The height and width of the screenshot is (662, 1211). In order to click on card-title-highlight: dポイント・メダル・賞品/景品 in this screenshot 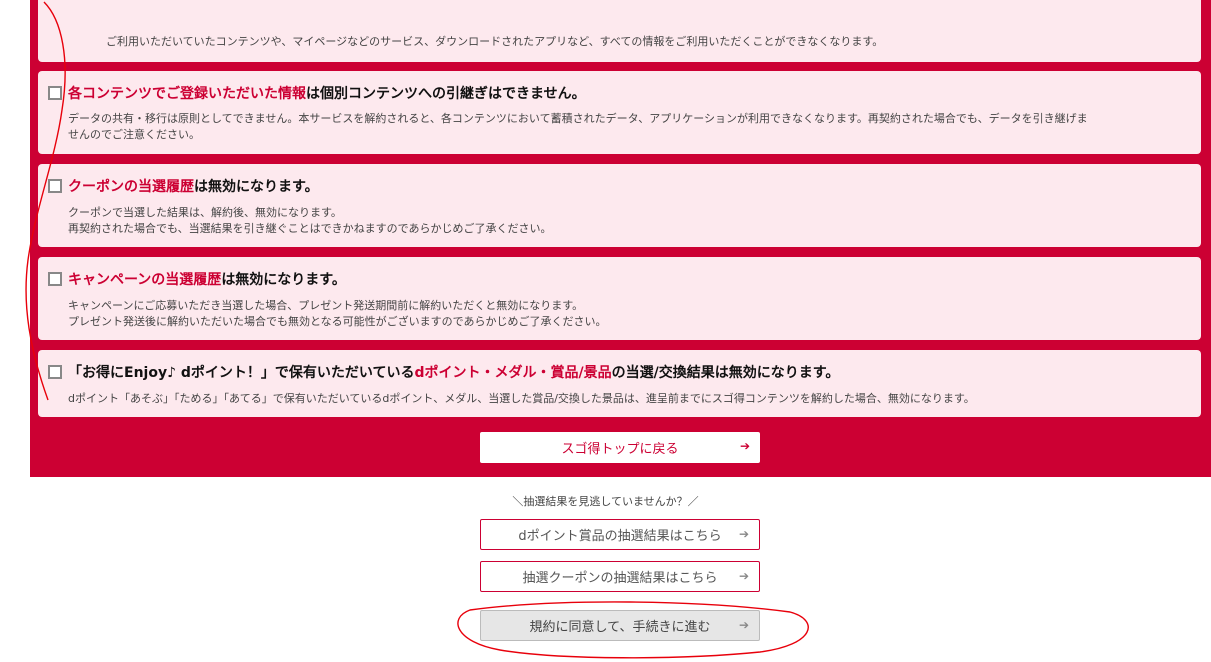, I will do `click(513, 373)`.